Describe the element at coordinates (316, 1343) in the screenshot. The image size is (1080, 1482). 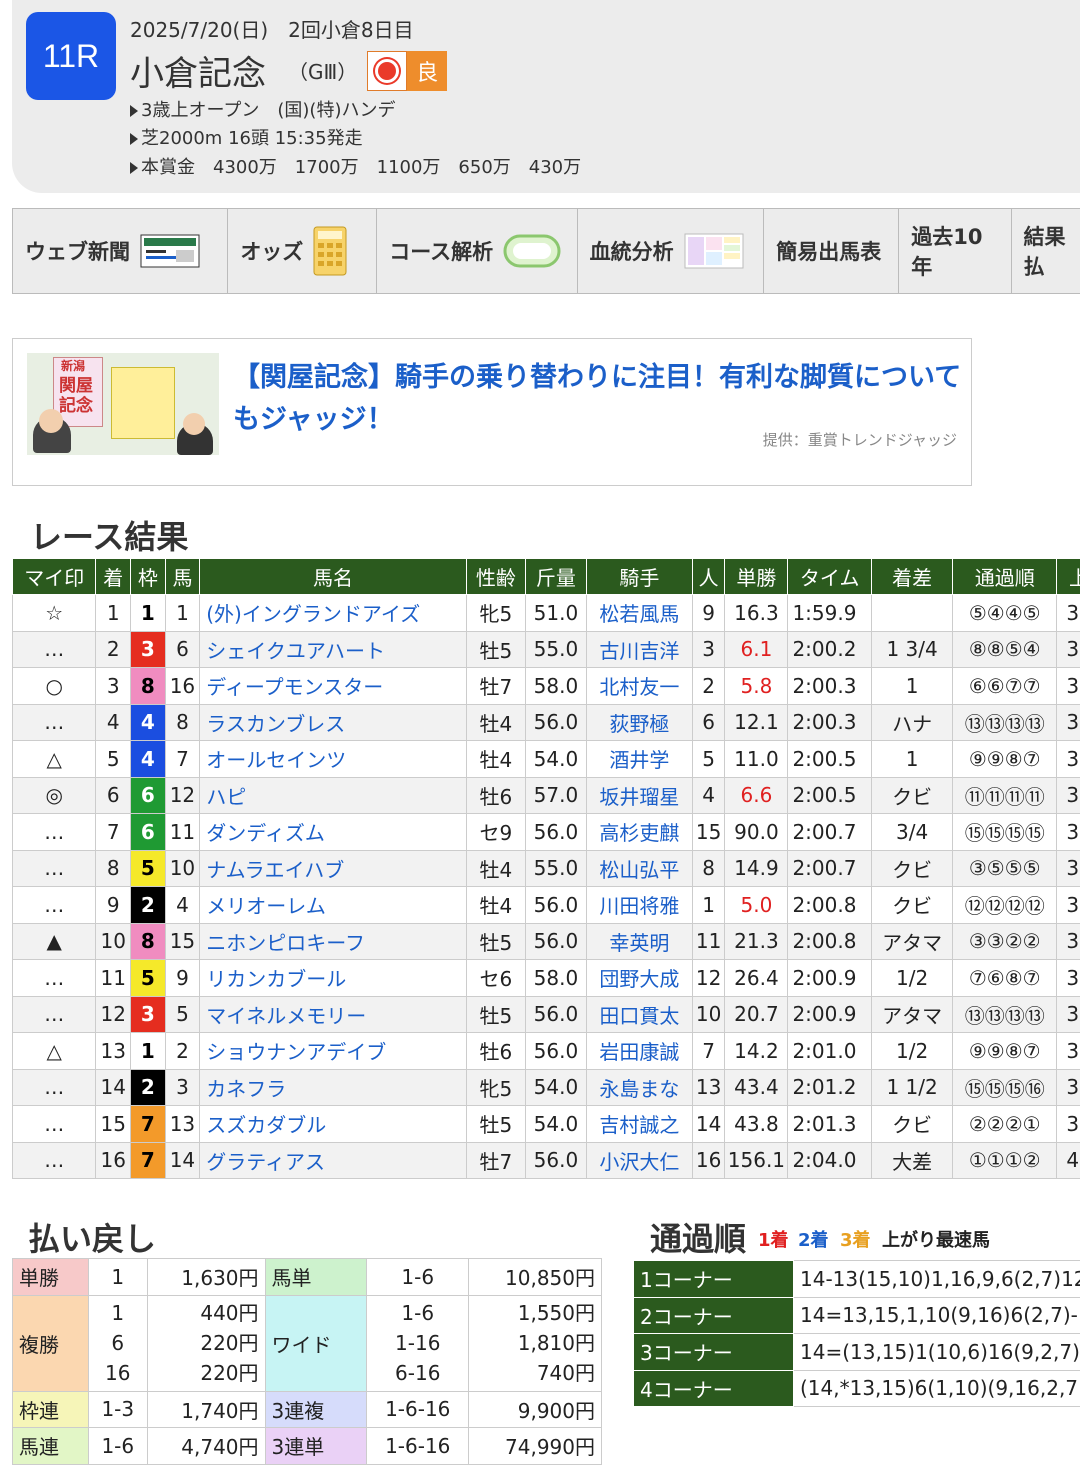
I see `payout-label-wide: ワイド` at that location.